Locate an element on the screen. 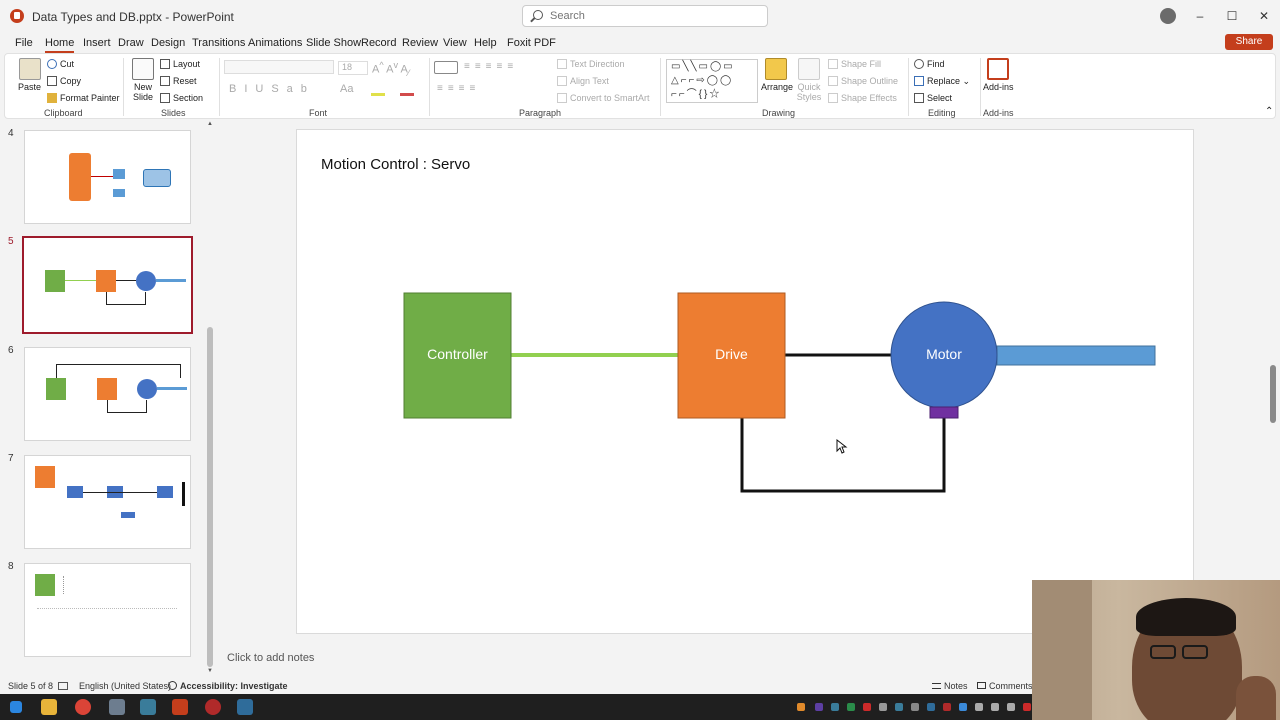 The width and height of the screenshot is (1280, 720). copy-button: Copy is located at coordinates (64, 81).